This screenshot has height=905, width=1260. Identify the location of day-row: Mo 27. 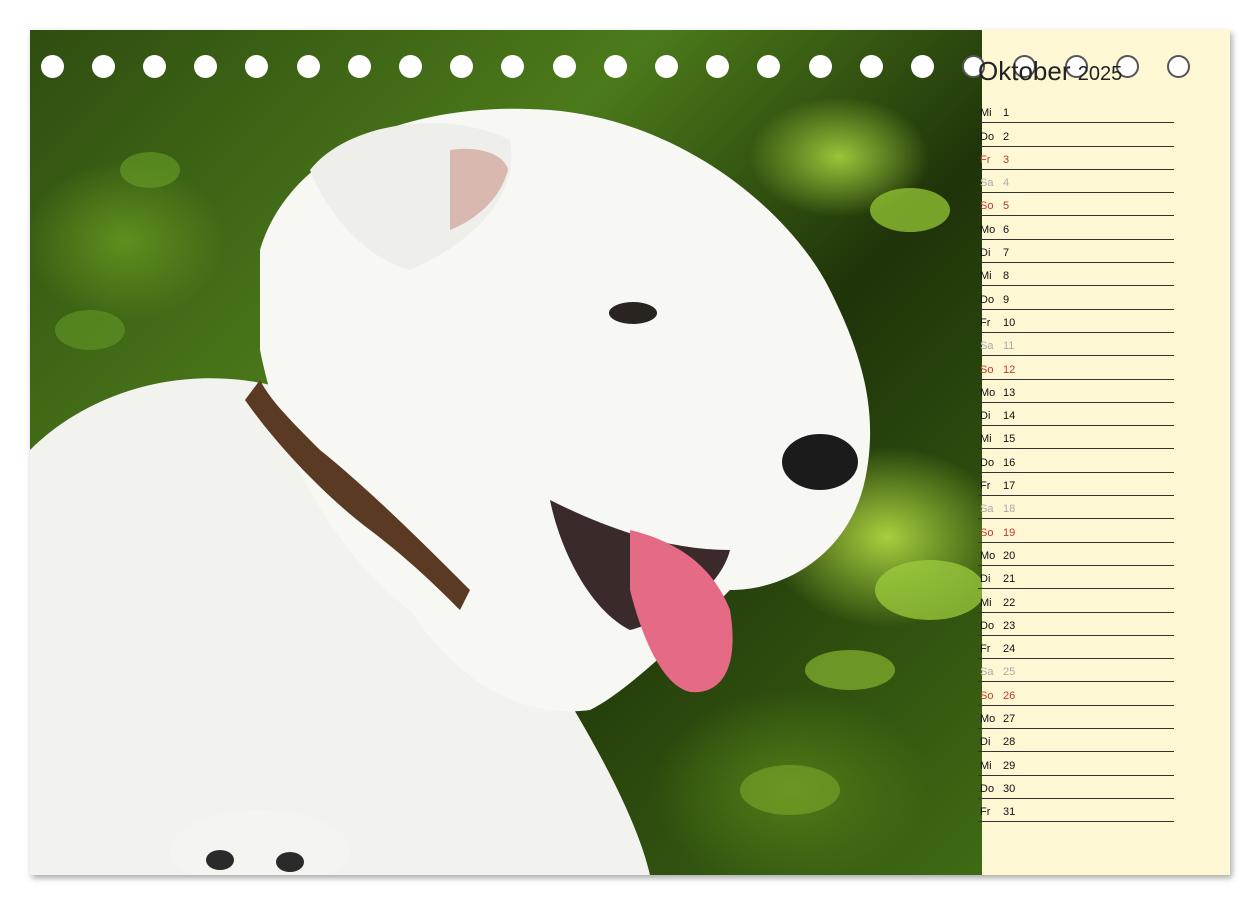
(1076, 718).